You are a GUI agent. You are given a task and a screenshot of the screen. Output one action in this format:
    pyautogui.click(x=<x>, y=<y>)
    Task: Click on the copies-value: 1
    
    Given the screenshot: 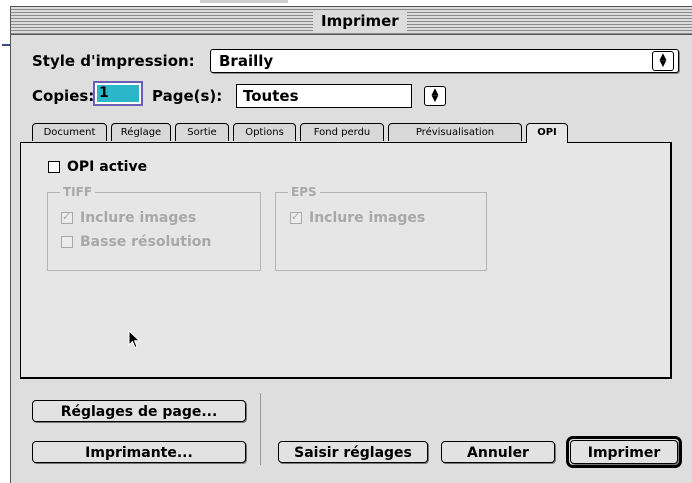 What is the action you would take?
    pyautogui.click(x=118, y=93)
    